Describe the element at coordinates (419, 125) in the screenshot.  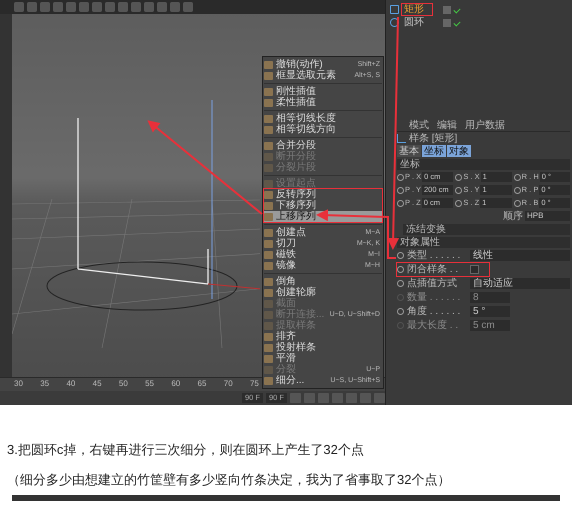
I see `attribute-menu-item: 模式` at that location.